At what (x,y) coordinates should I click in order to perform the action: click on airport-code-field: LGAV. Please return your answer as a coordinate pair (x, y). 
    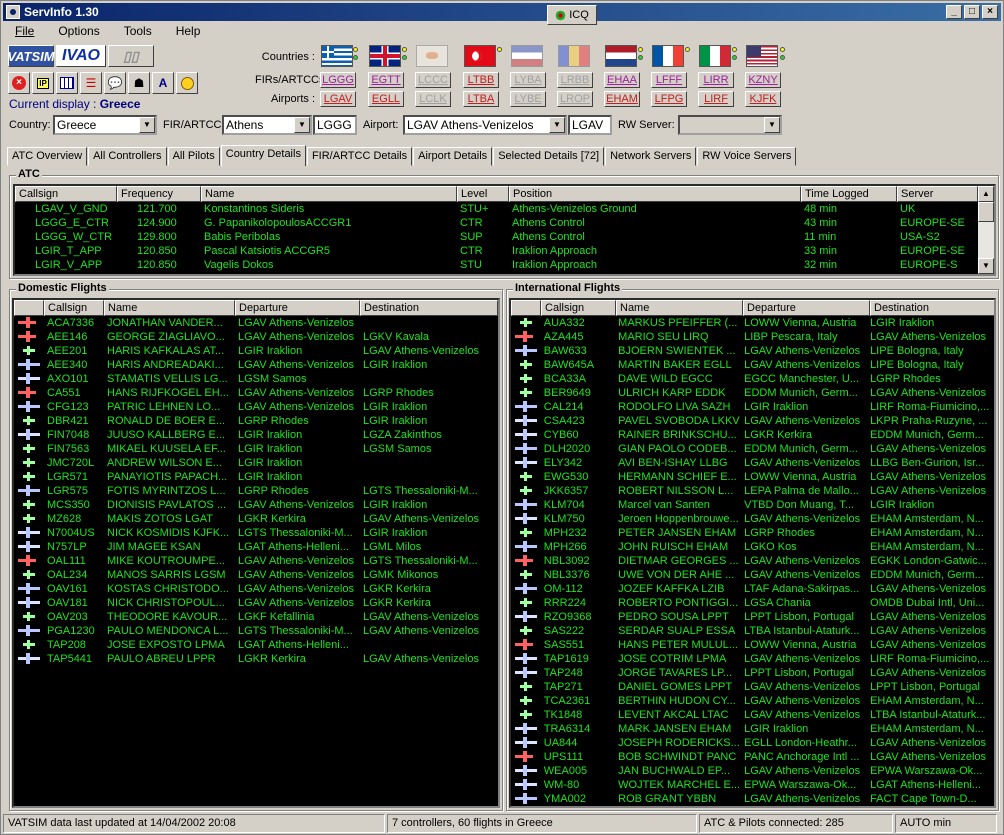
    Looking at the image, I should click on (590, 125).